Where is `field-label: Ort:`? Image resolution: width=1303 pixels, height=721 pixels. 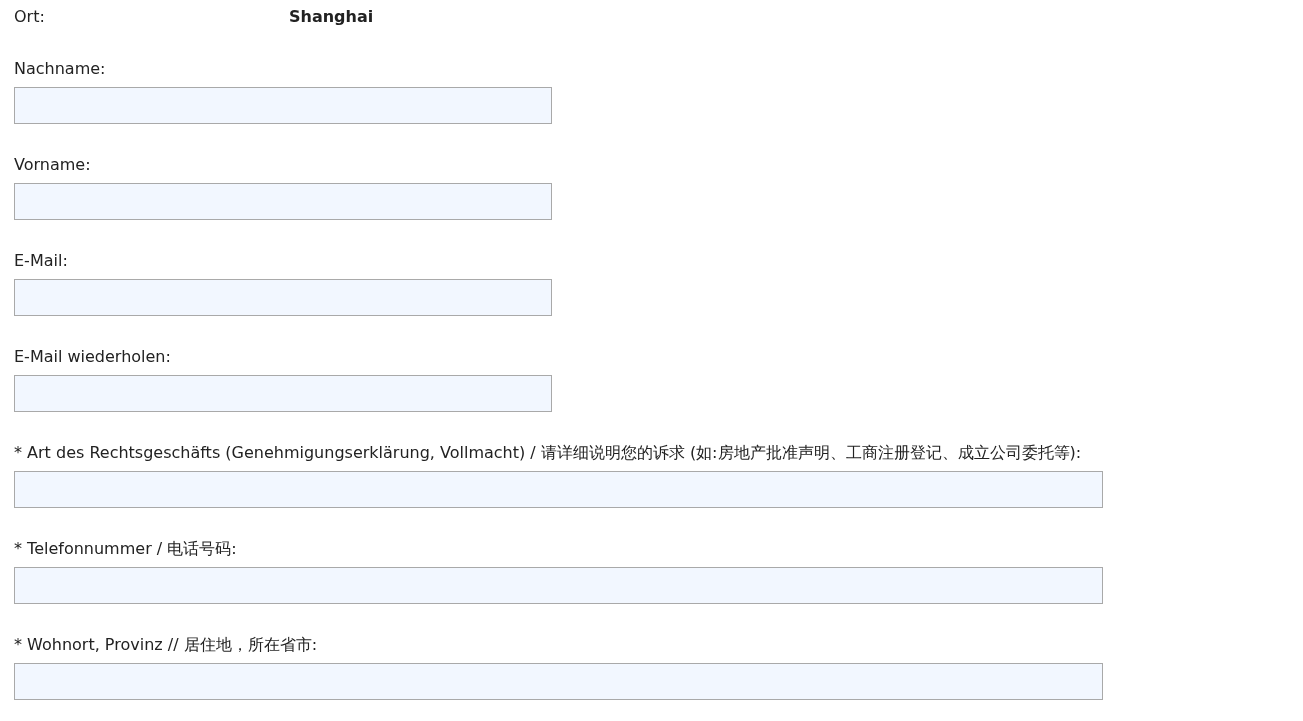 field-label: Ort: is located at coordinates (30, 17).